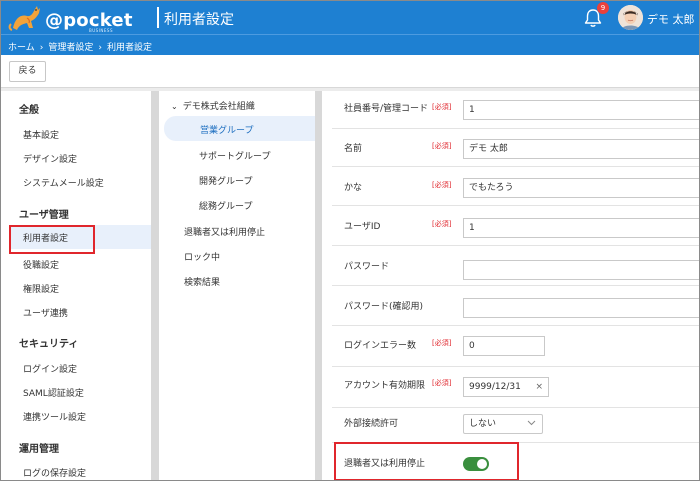 The width and height of the screenshot is (700, 481). Describe the element at coordinates (384, 307) in the screenshot. I see `field-label: パスワード(確認用)` at that location.